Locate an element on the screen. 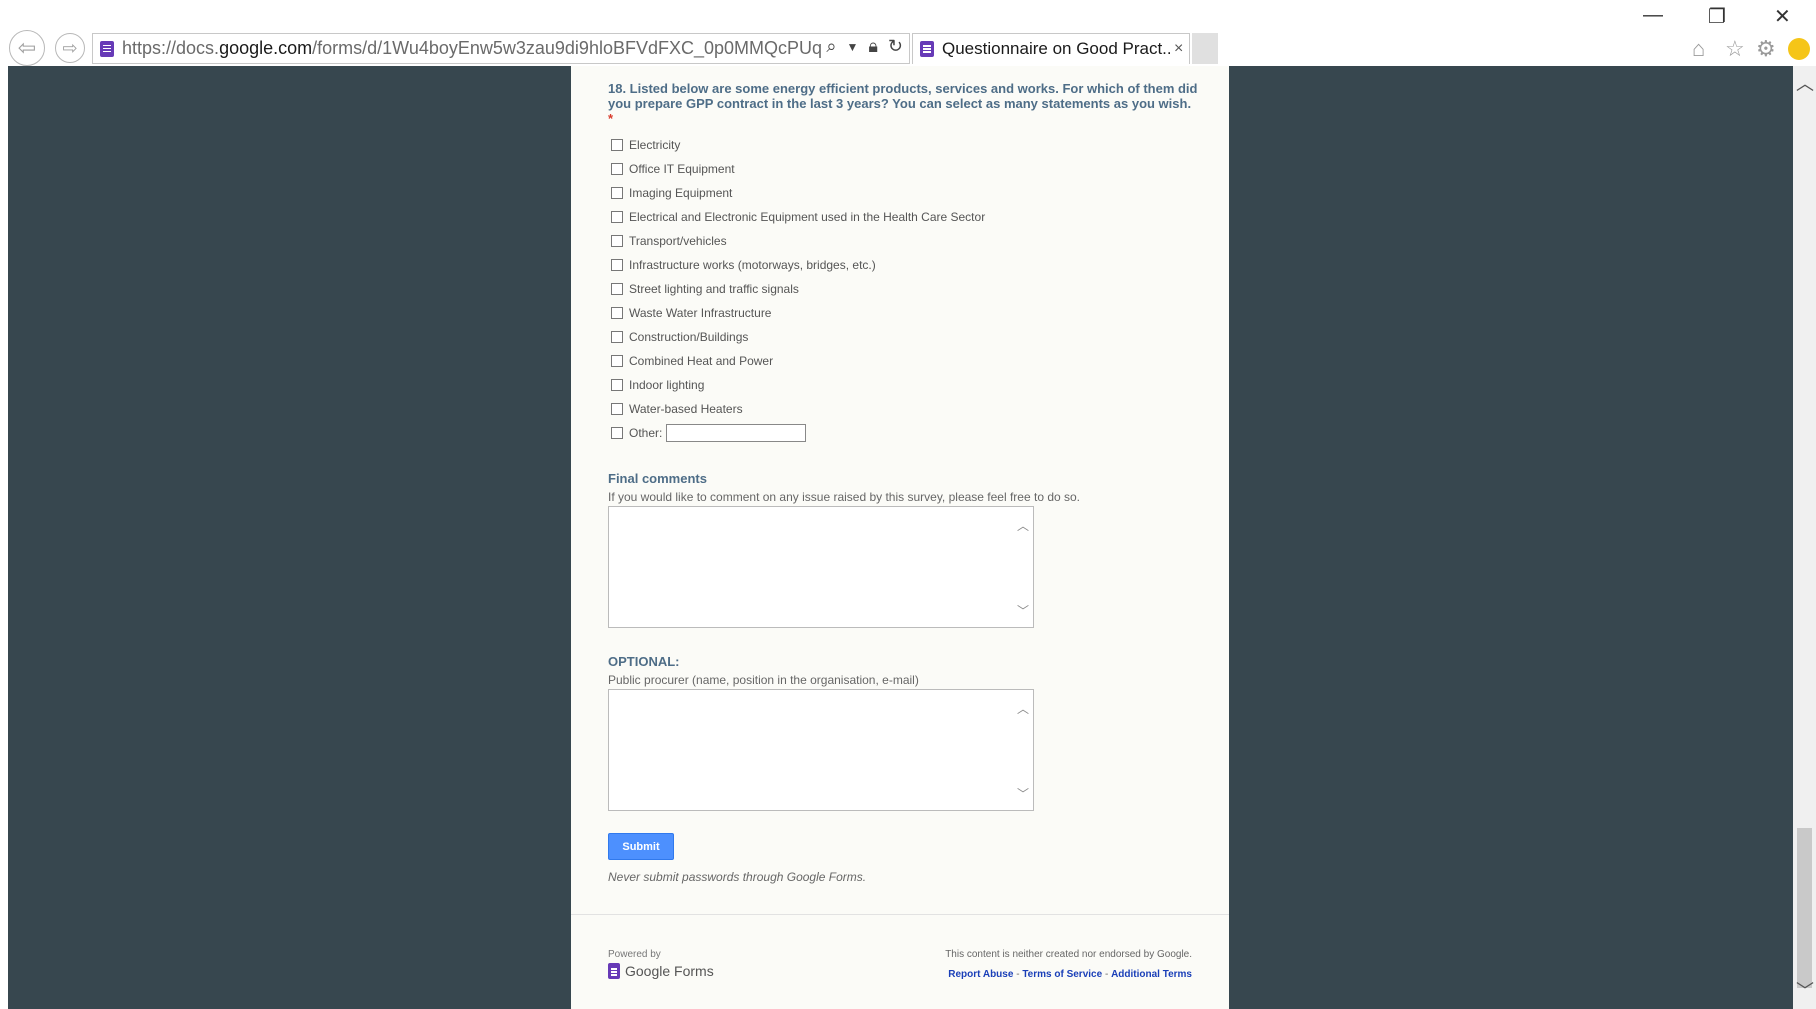 The width and height of the screenshot is (1816, 1009). home-icon: ⌂ is located at coordinates (1698, 49).